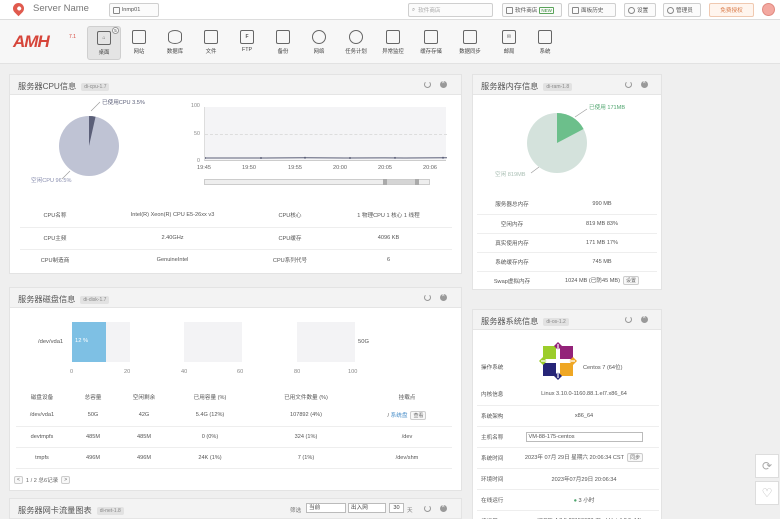 Image resolution: width=780 pixels, height=519 pixels. I want to click on swap-settings-button: 设置, so click(631, 281).